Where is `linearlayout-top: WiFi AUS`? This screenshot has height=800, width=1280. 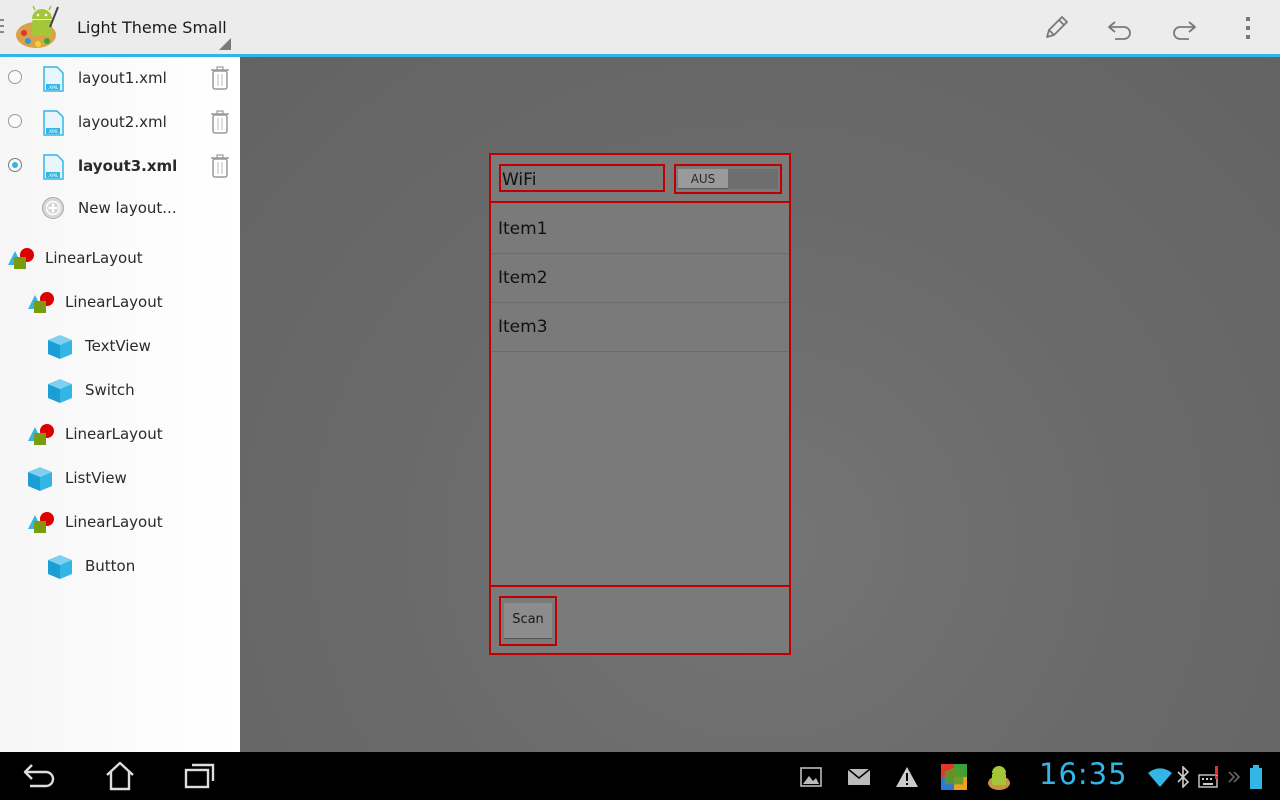
linearlayout-top: WiFi AUS is located at coordinates (640, 179).